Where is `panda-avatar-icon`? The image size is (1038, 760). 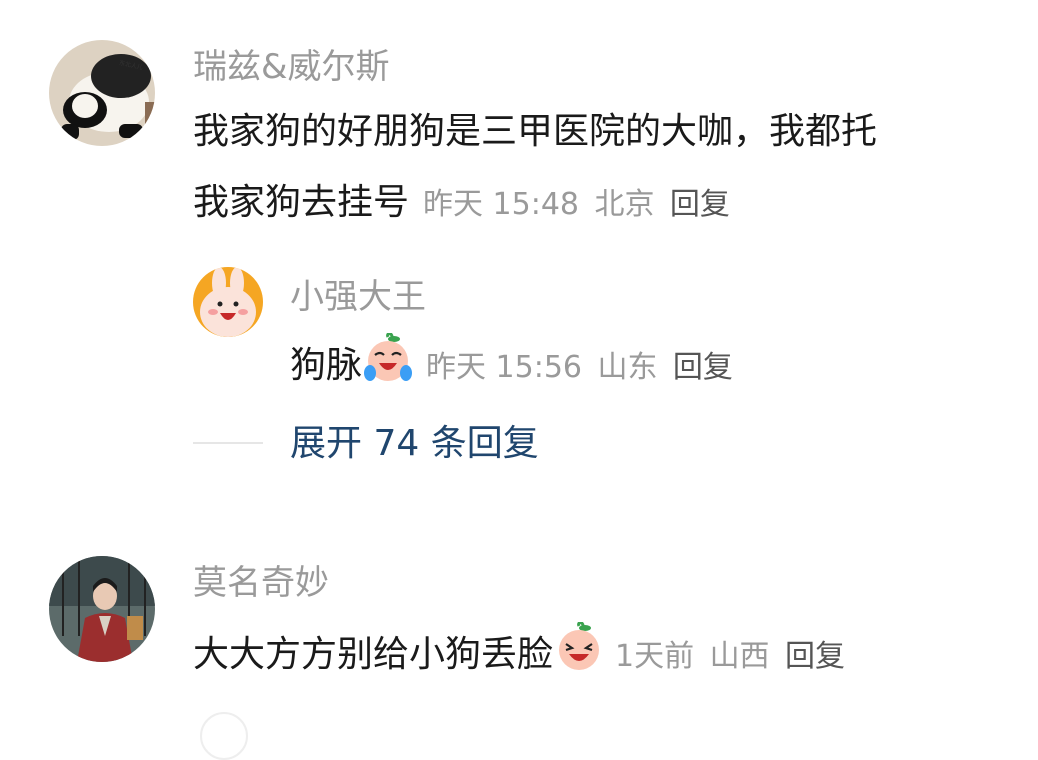 panda-avatar-icon is located at coordinates (102, 93).